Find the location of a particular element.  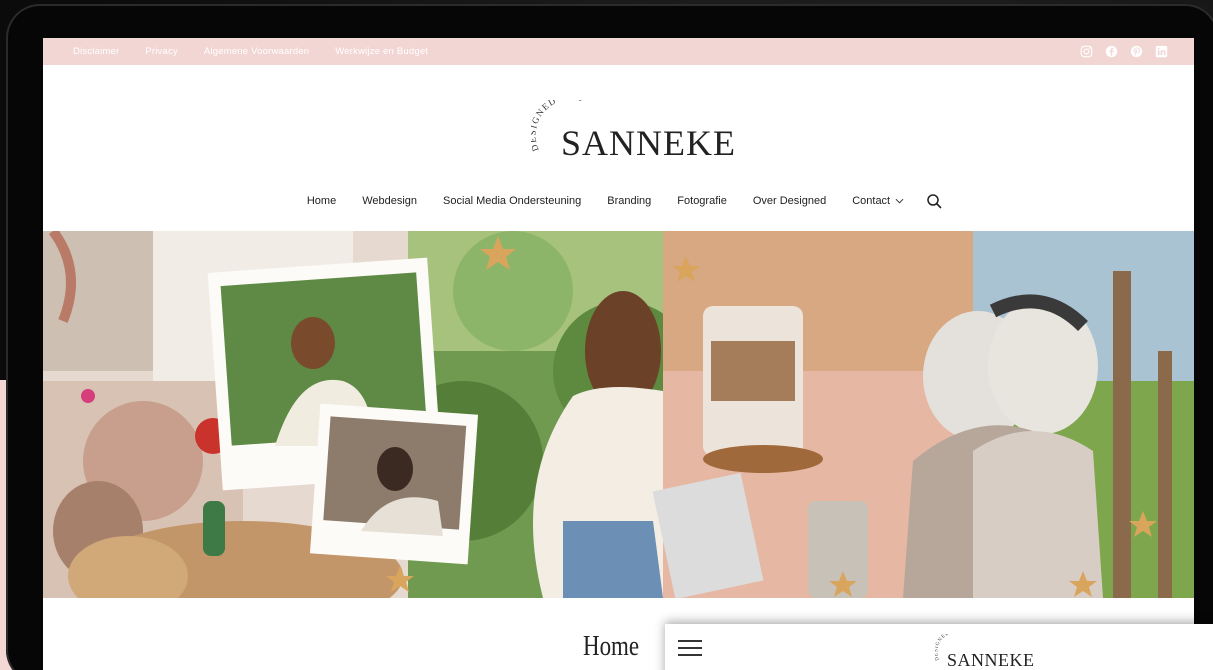

nav-branding: Branding is located at coordinates (629, 201).